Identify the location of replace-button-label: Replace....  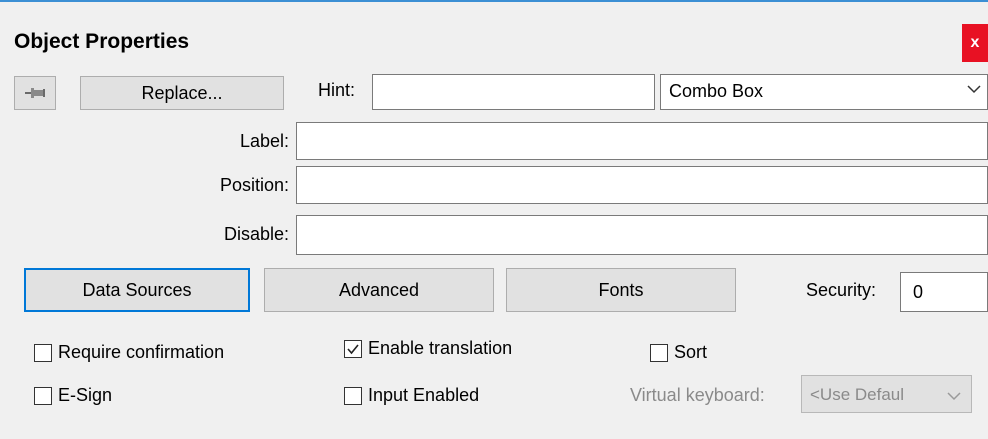
(182, 92).